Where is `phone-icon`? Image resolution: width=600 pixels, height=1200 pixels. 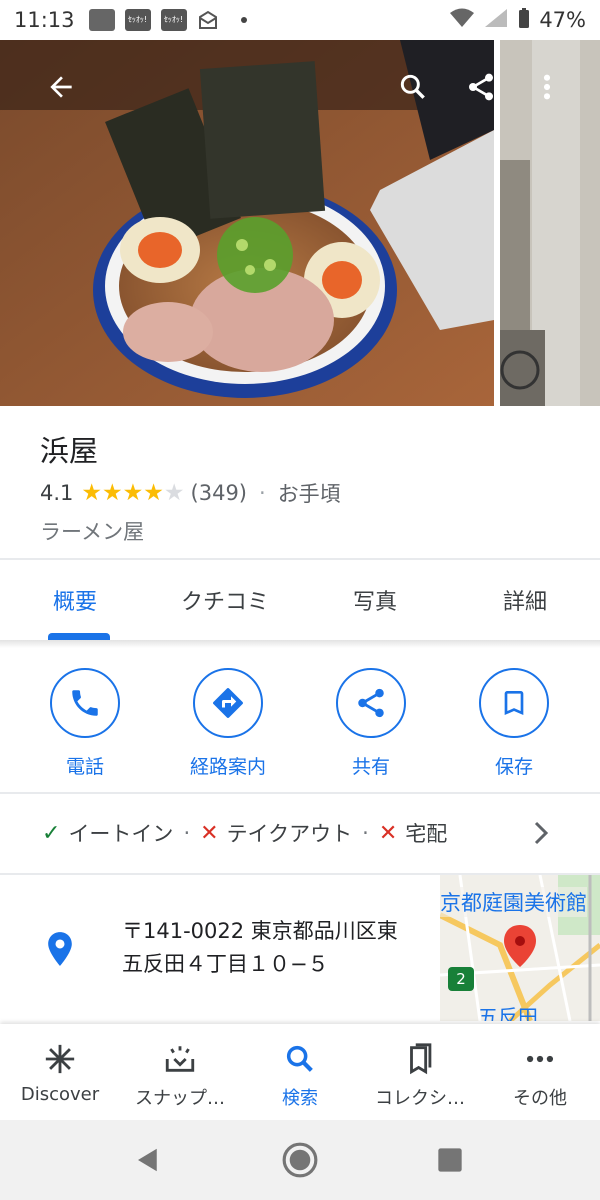 phone-icon is located at coordinates (85, 703).